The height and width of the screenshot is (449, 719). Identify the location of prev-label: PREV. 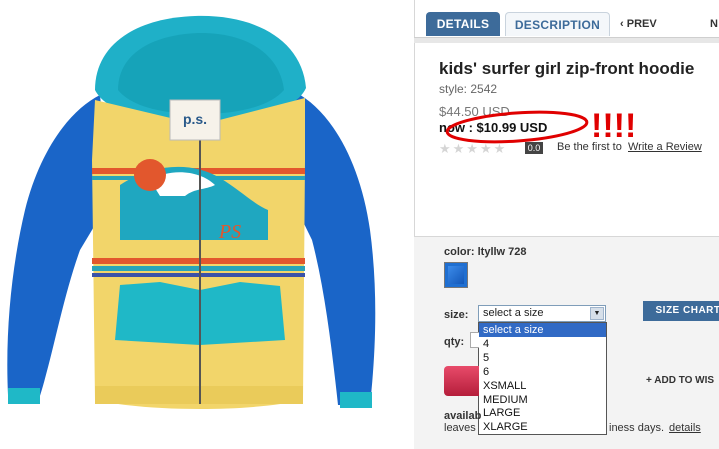
(641, 24).